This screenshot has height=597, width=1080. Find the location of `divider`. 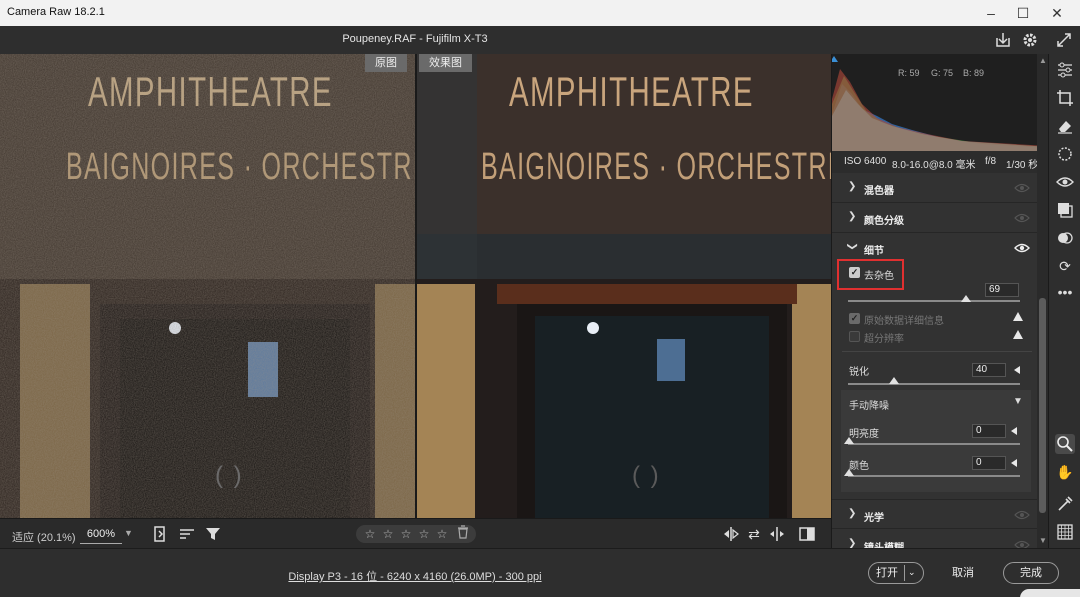

divider is located at coordinates (937, 351).